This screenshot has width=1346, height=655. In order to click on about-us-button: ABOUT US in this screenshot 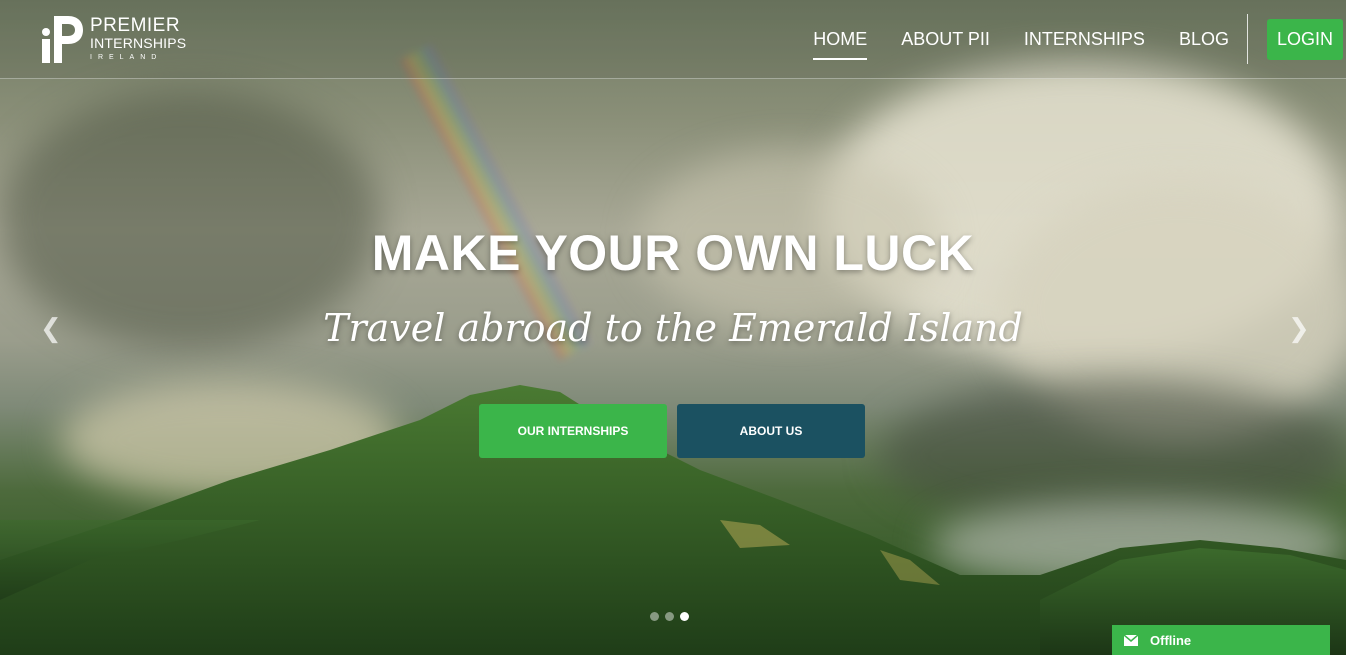, I will do `click(771, 431)`.